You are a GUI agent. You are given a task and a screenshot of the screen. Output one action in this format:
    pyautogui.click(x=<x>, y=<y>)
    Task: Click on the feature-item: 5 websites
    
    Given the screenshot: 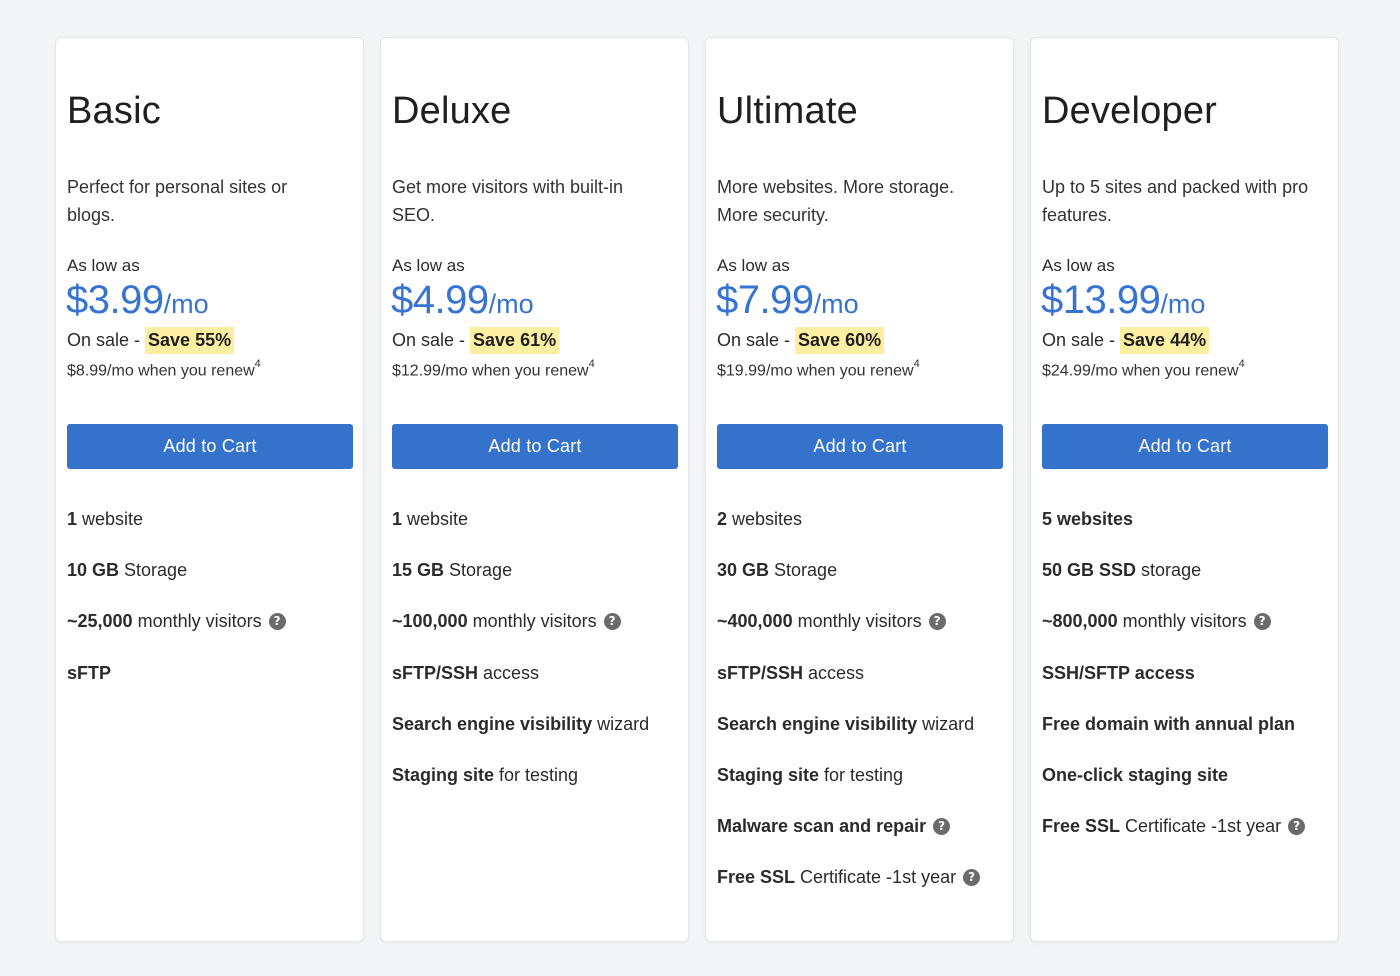 What is the action you would take?
    pyautogui.click(x=1187, y=530)
    